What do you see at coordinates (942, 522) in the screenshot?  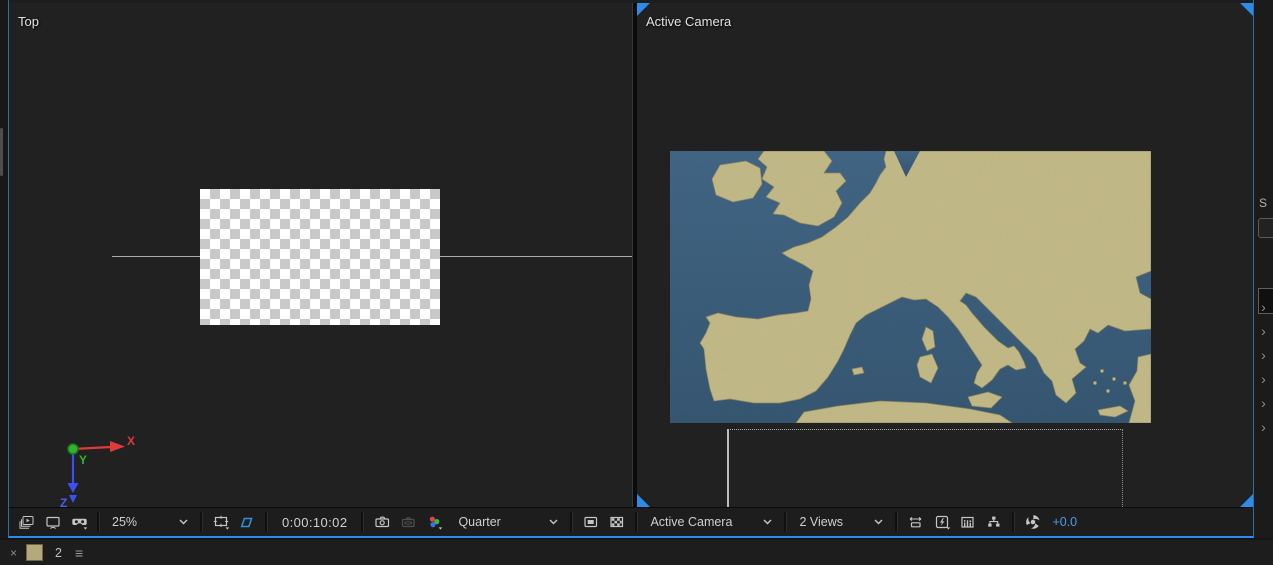 I see `fast-previews-icon` at bounding box center [942, 522].